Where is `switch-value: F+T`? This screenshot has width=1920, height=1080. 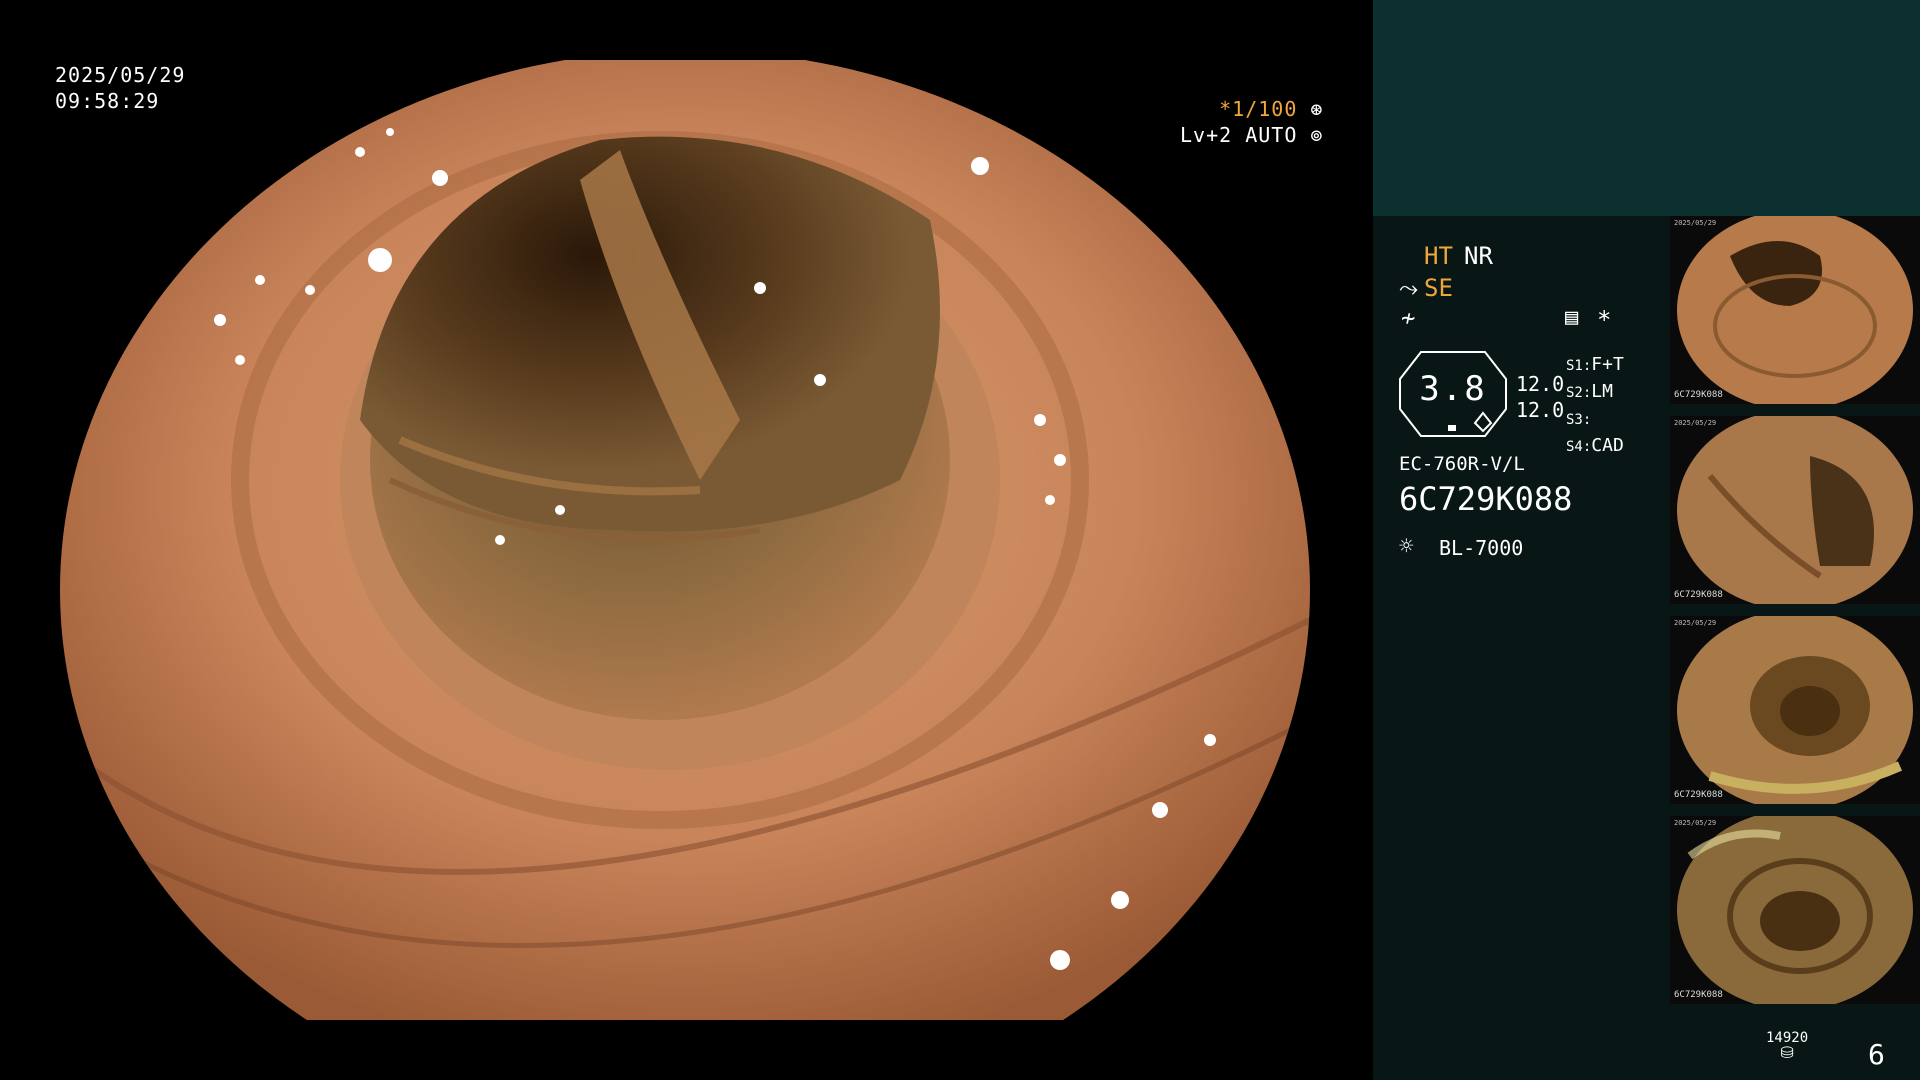 switch-value: F+T is located at coordinates (1607, 364).